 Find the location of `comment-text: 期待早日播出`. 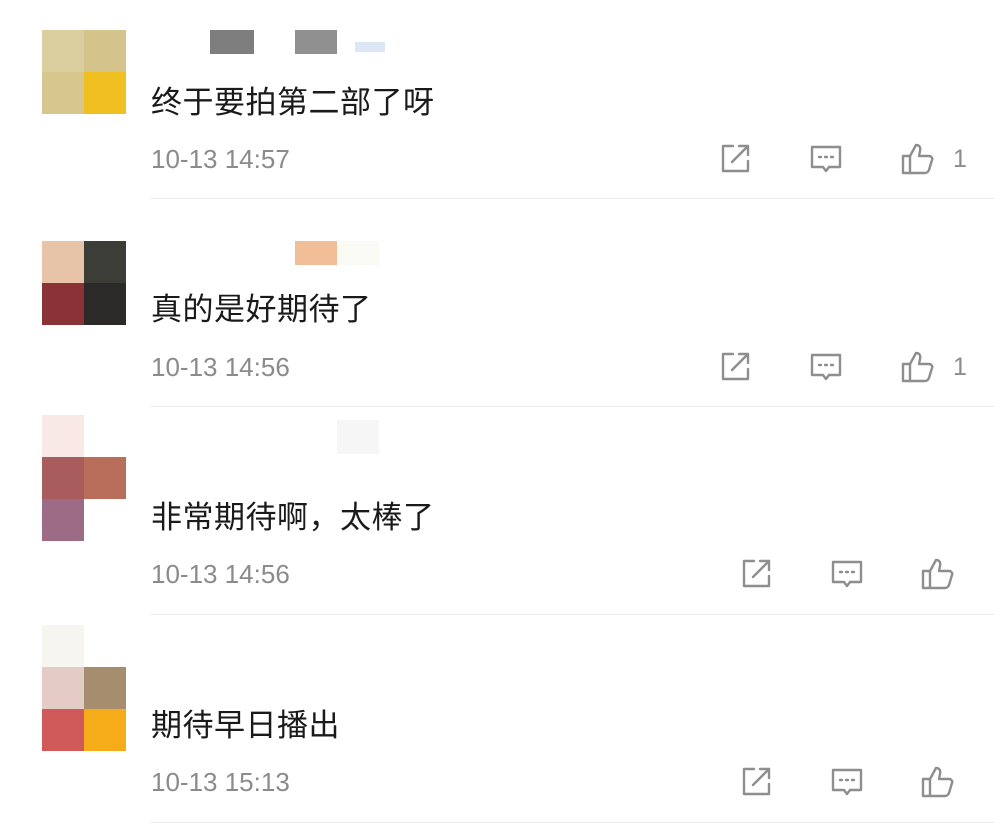

comment-text: 期待早日播出 is located at coordinates (245, 726).